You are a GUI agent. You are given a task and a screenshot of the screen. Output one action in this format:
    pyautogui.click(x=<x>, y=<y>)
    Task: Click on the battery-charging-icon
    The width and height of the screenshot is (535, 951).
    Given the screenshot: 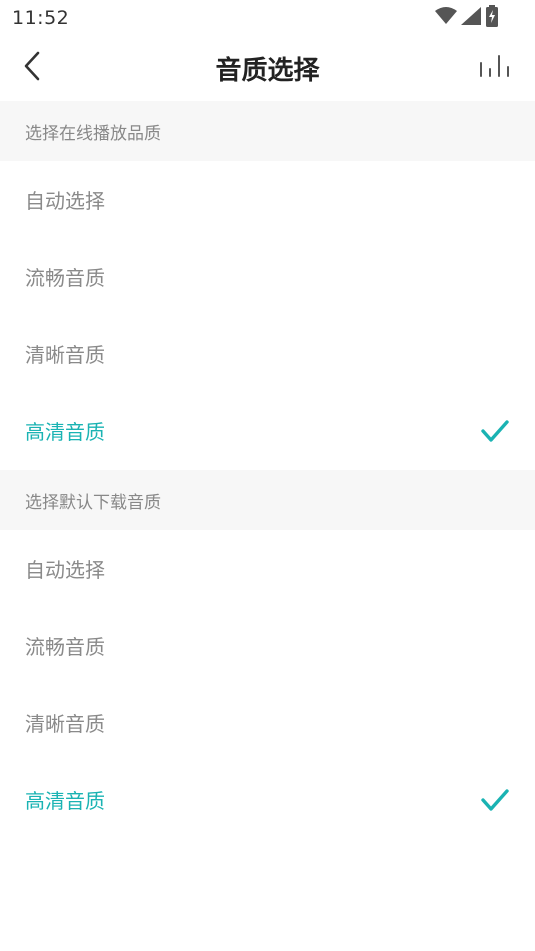 What is the action you would take?
    pyautogui.click(x=492, y=18)
    